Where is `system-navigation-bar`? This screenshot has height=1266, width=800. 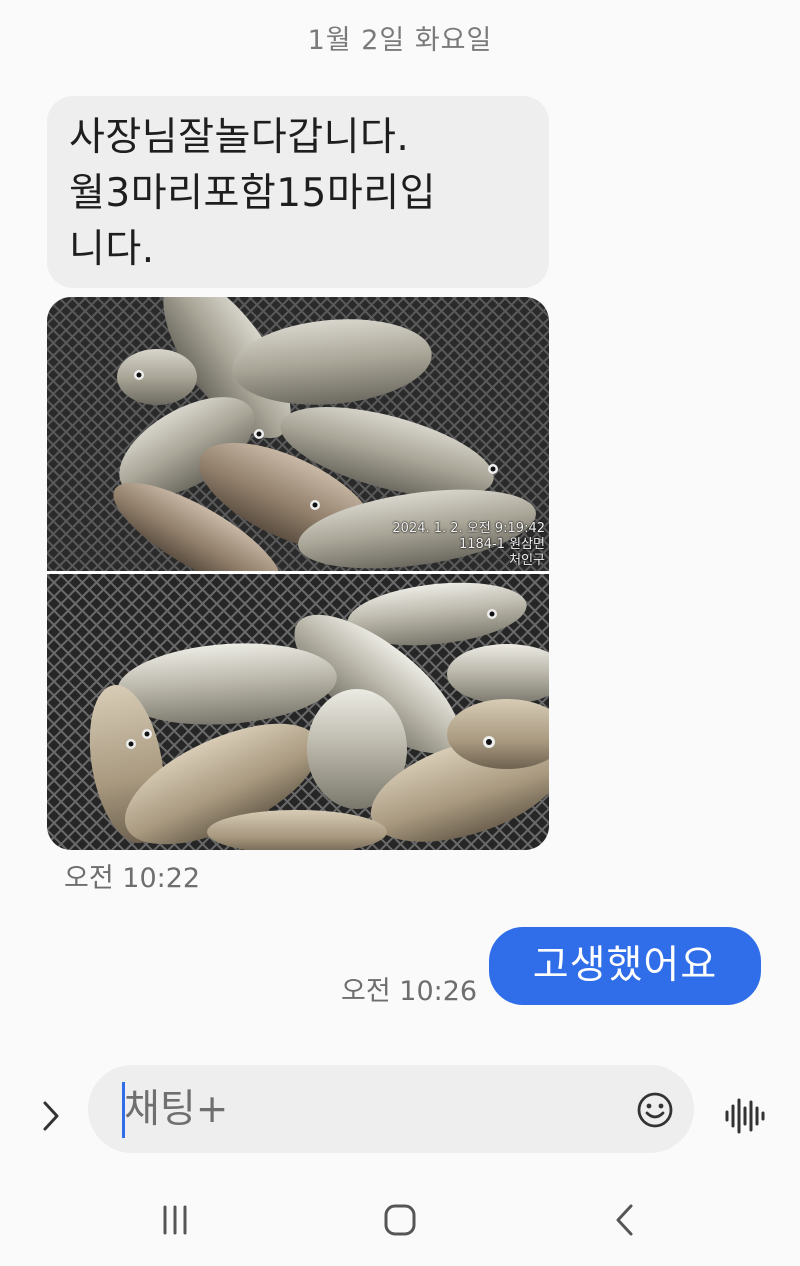
system-navigation-bar is located at coordinates (400, 1223).